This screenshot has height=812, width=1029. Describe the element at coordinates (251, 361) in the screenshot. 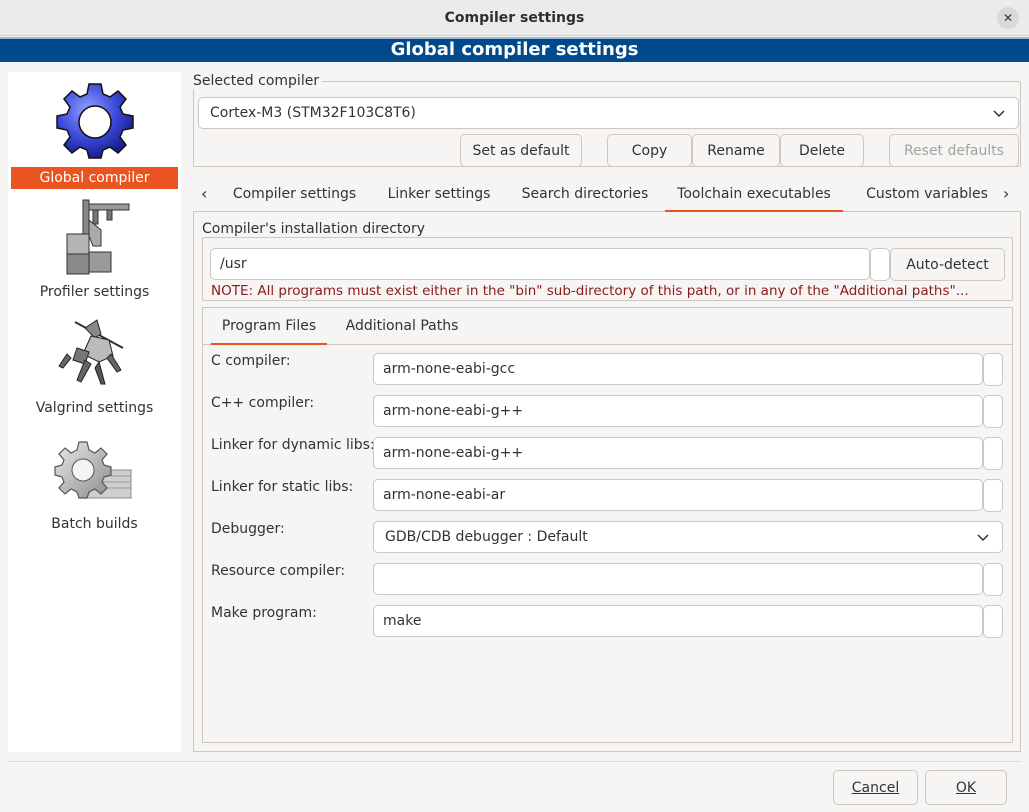

I see `c-compiler-label: C compiler:` at that location.